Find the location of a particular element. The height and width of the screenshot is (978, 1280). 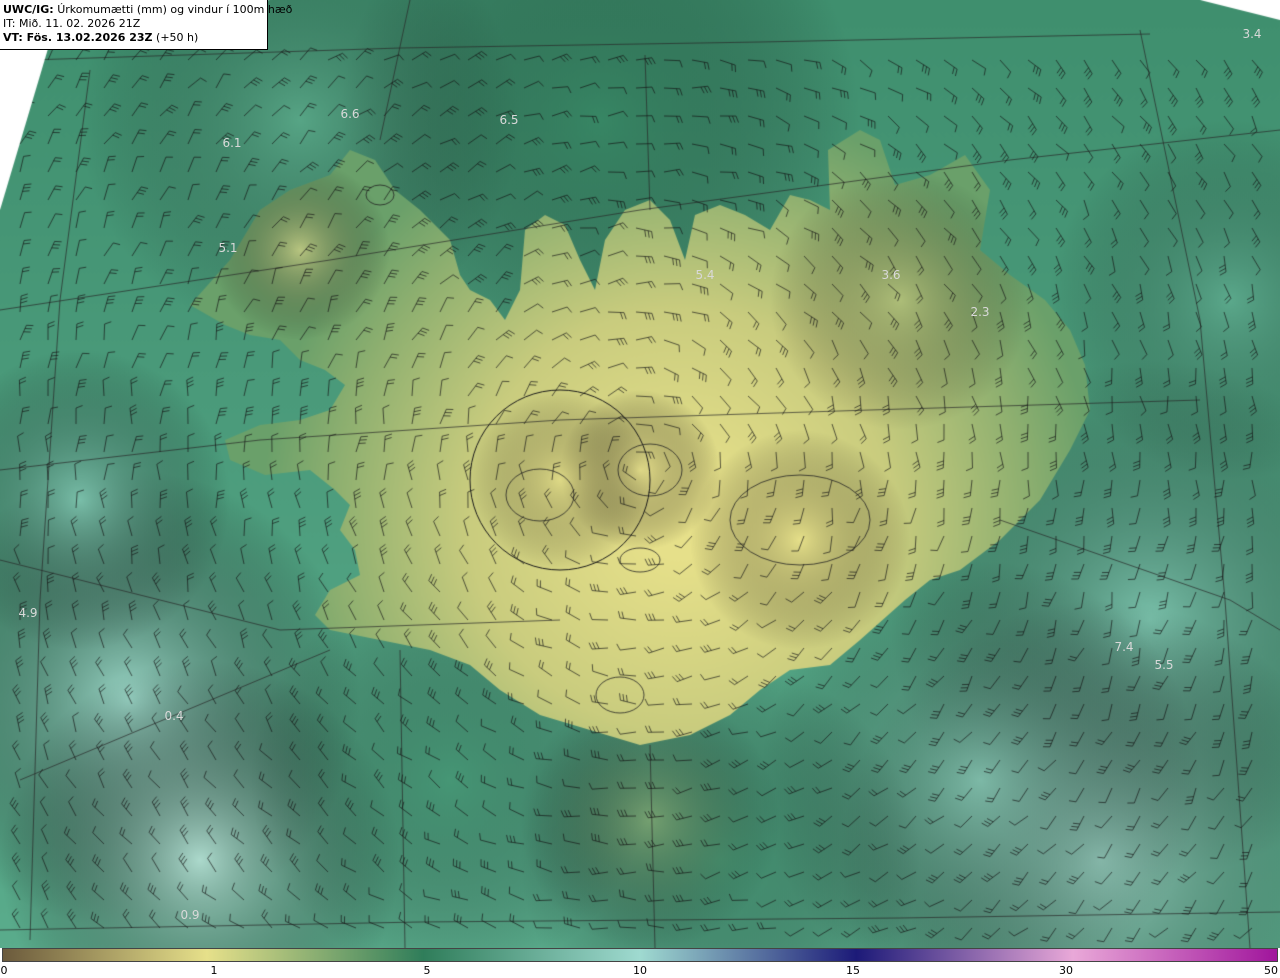

value-label: 7.4 is located at coordinates (1124, 647).